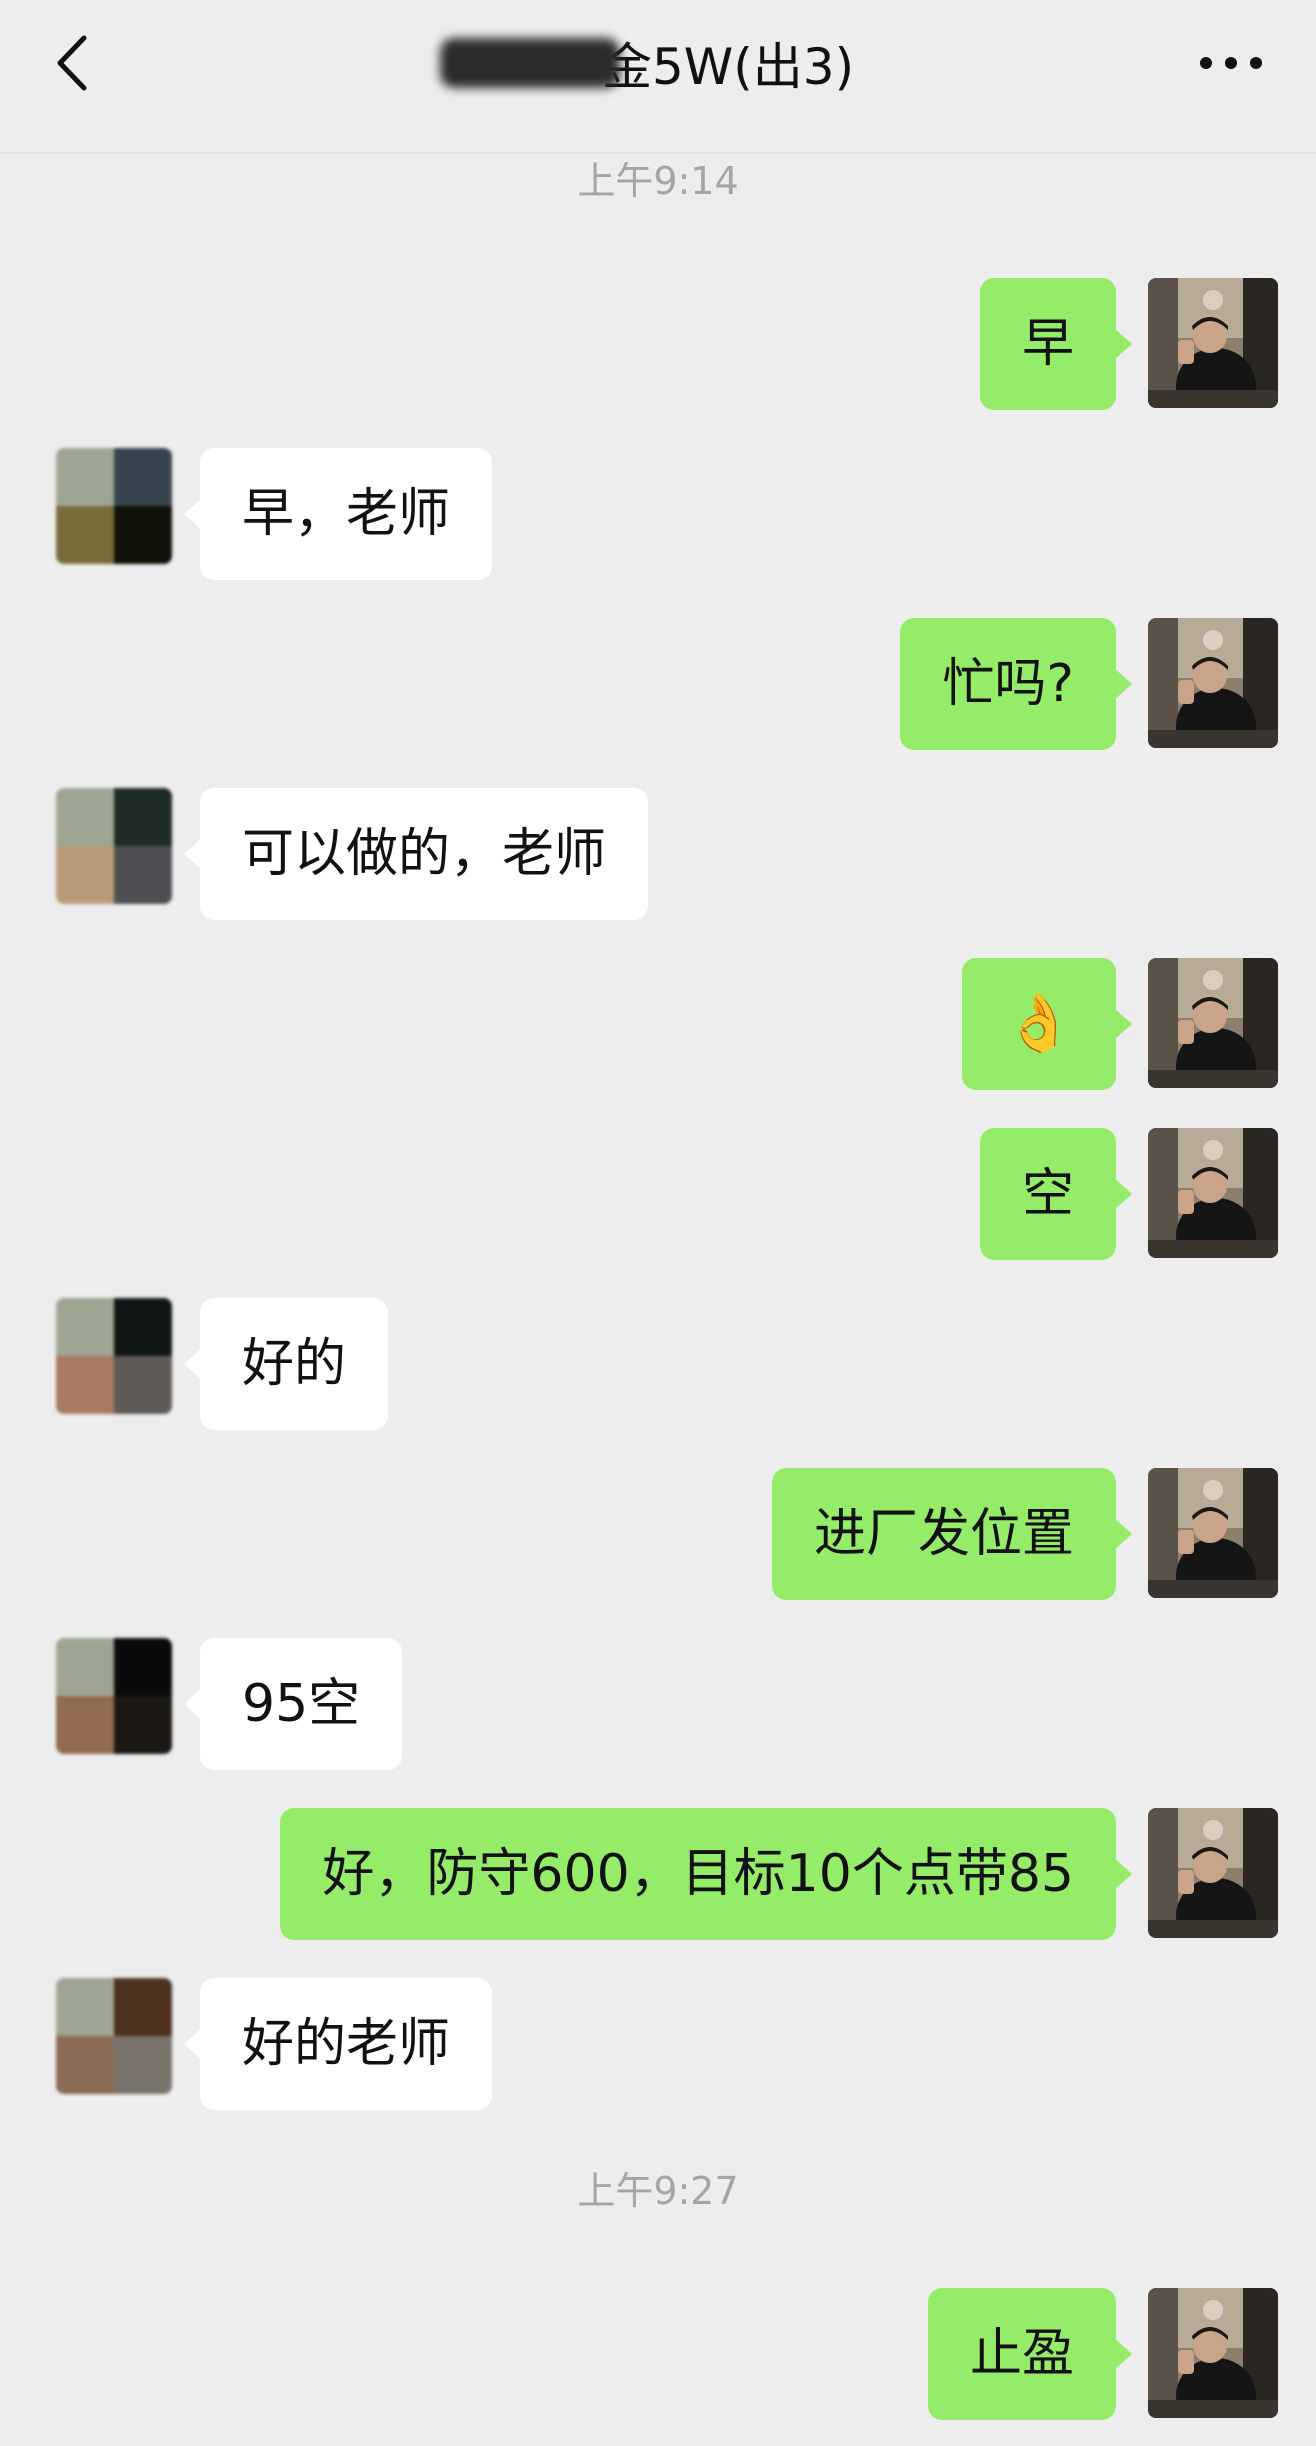 The image size is (1316, 2446). Describe the element at coordinates (530, 63) in the screenshot. I see `redacted-name` at that location.